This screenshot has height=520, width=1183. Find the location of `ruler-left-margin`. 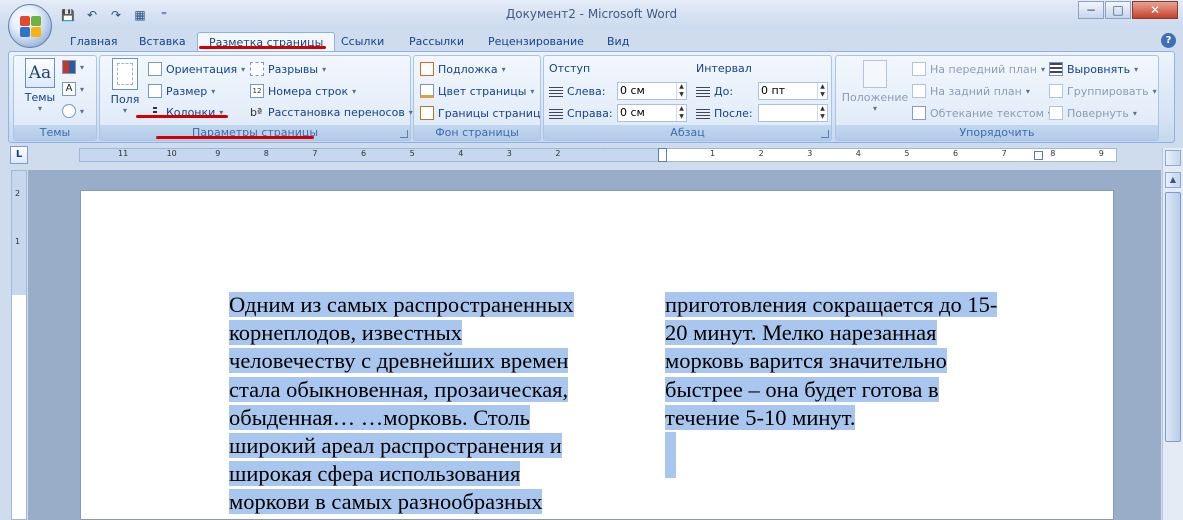

ruler-left-margin is located at coordinates (342, 155).